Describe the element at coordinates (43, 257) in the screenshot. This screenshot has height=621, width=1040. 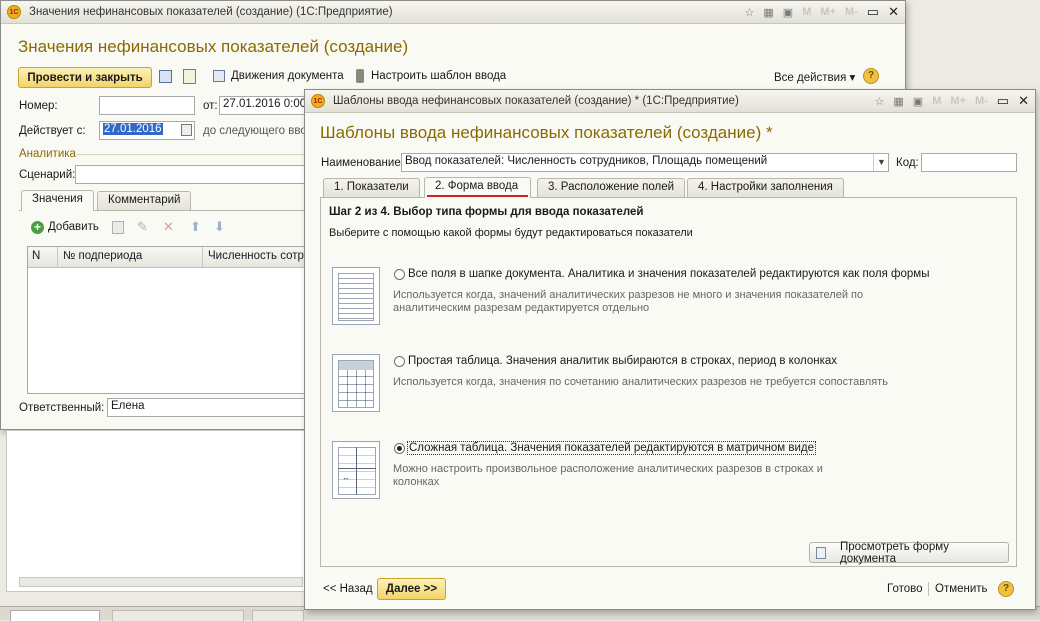
I see `column-header-n: N` at that location.